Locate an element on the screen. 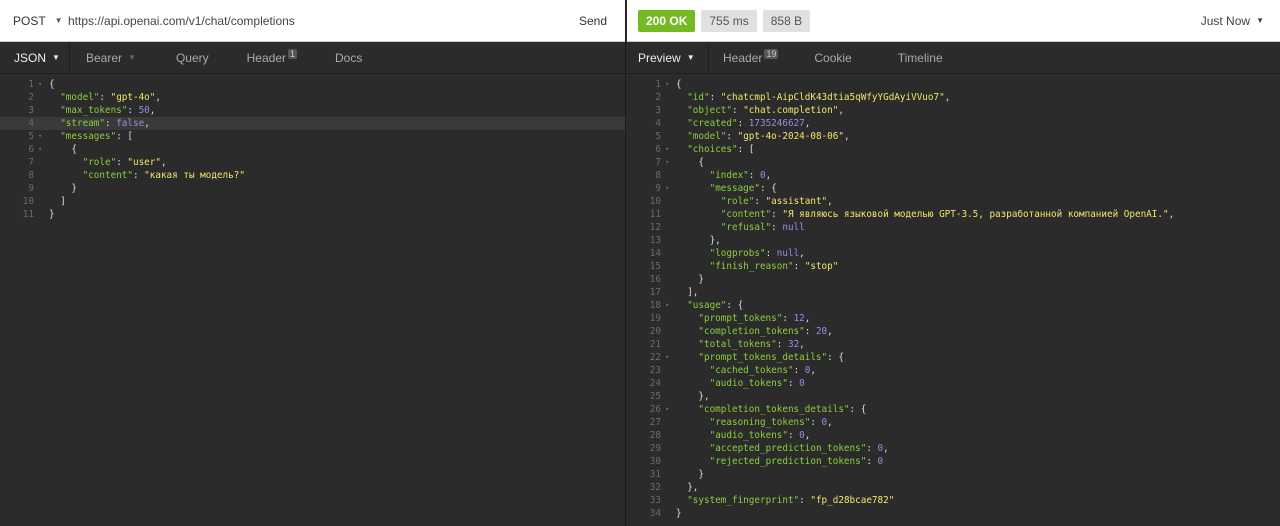 The image size is (1280, 526). line-number: 7 is located at coordinates (31, 162).